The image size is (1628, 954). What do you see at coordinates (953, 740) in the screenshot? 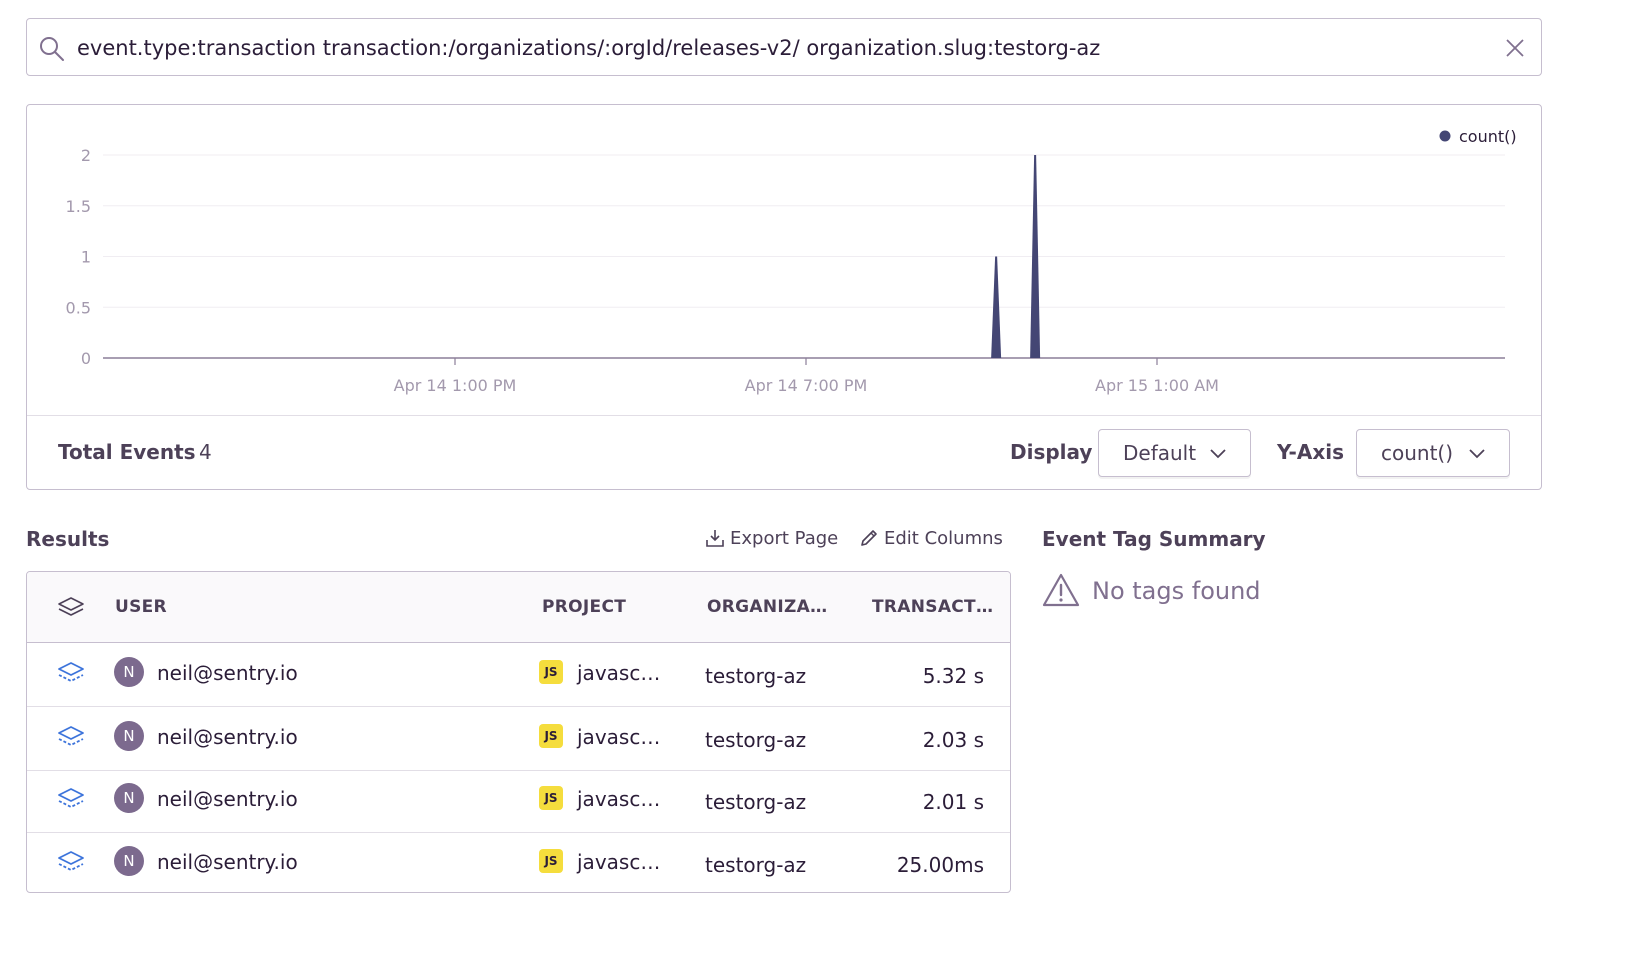
I see `duration-cell: 2.03 s` at bounding box center [953, 740].